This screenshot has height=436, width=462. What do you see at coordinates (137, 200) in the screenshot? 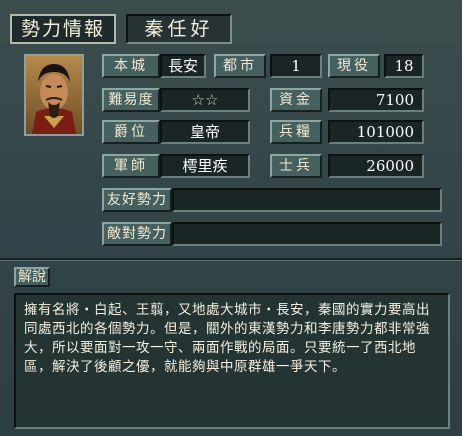
I see `allied-forces-label: 友好勢力` at bounding box center [137, 200].